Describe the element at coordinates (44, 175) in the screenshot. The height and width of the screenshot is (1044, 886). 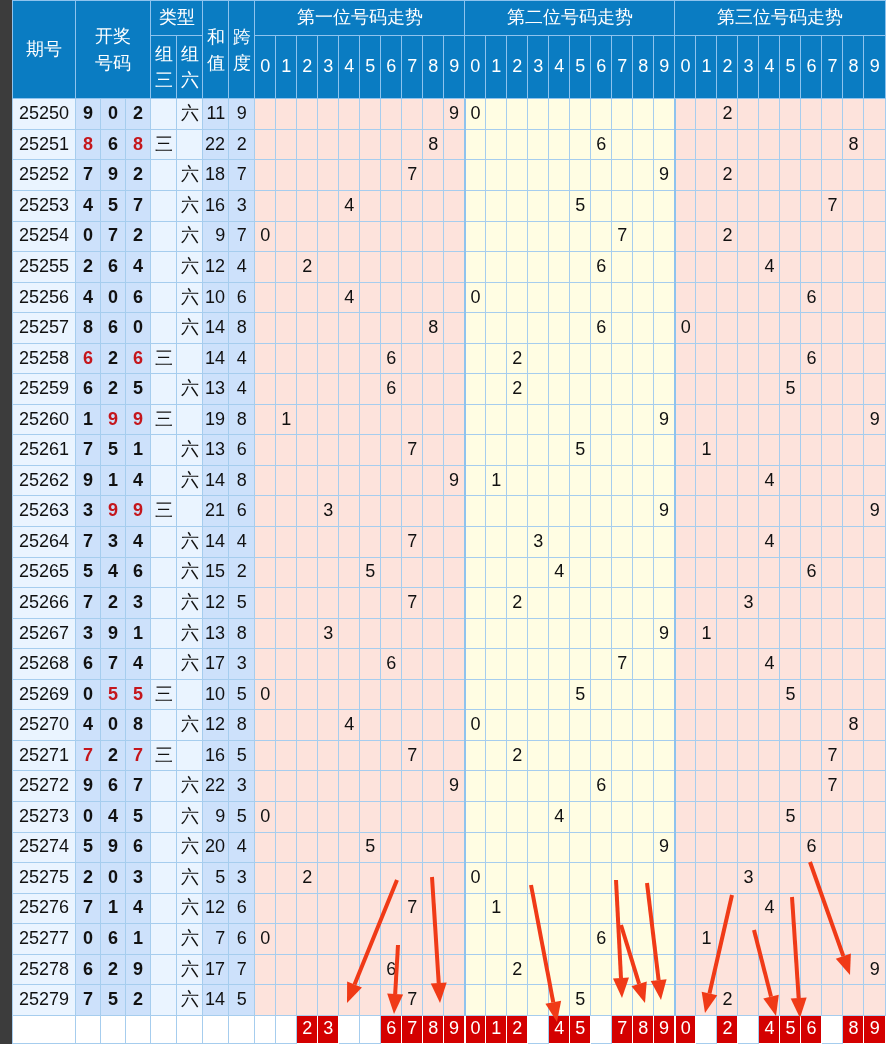
I see `period-cell: 25252` at that location.